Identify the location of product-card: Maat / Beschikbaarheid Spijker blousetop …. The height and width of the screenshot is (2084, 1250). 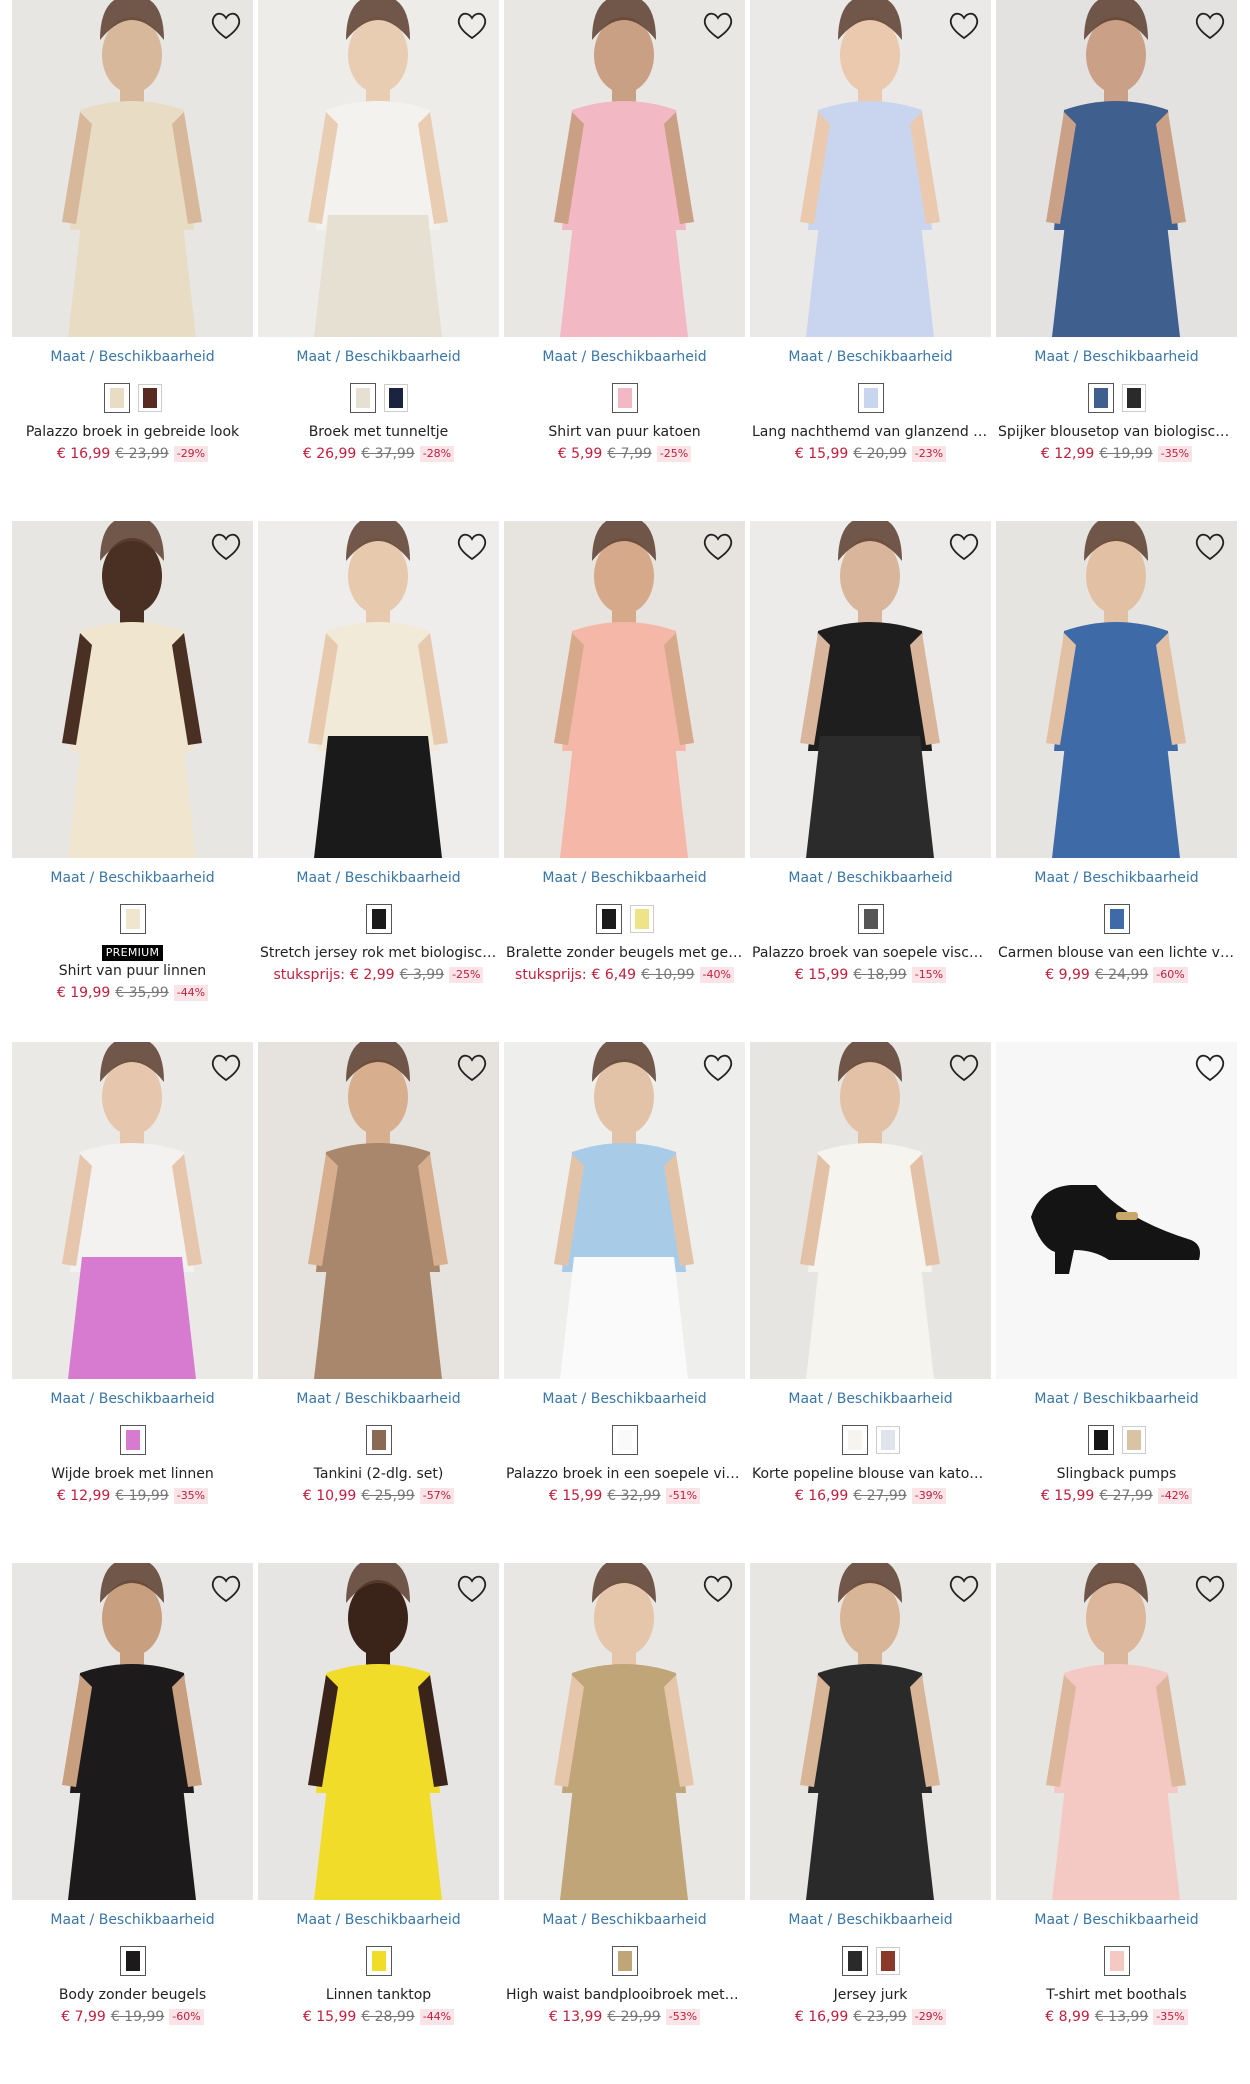
(1116, 260).